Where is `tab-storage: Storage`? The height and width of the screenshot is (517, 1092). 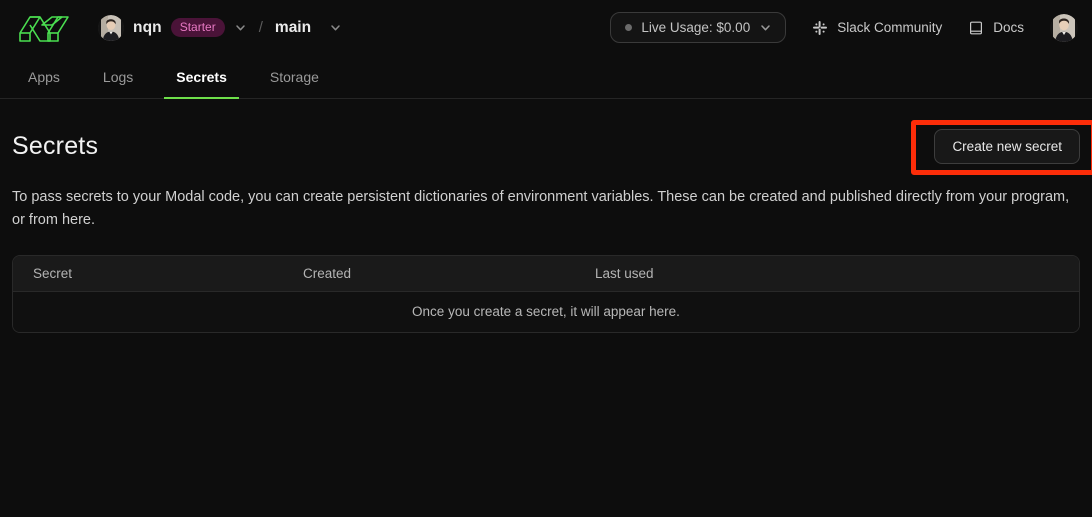 tab-storage: Storage is located at coordinates (294, 76).